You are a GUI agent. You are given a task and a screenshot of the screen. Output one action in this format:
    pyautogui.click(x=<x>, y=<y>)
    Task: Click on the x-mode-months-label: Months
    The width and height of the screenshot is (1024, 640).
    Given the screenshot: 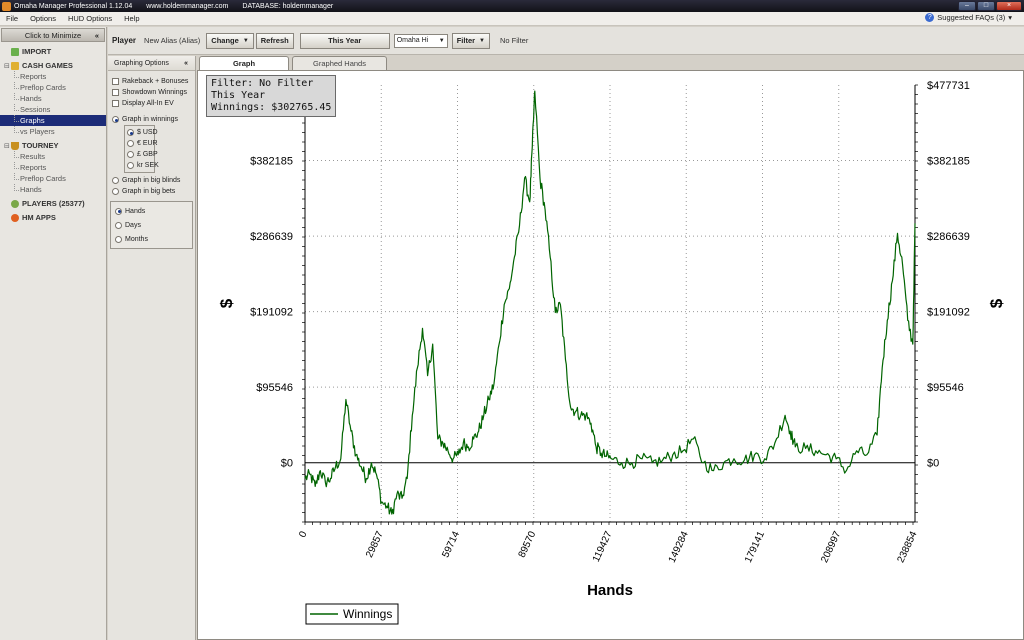 What is the action you would take?
    pyautogui.click(x=136, y=239)
    